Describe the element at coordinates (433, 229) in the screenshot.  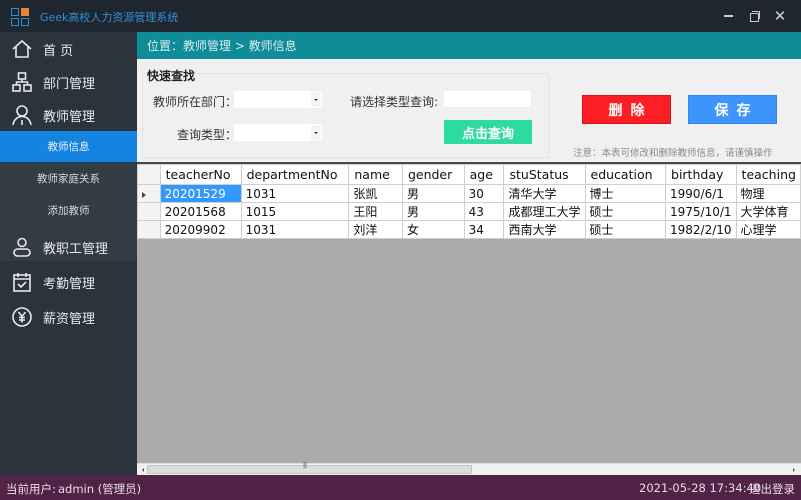
I see `table-cell: 女` at that location.